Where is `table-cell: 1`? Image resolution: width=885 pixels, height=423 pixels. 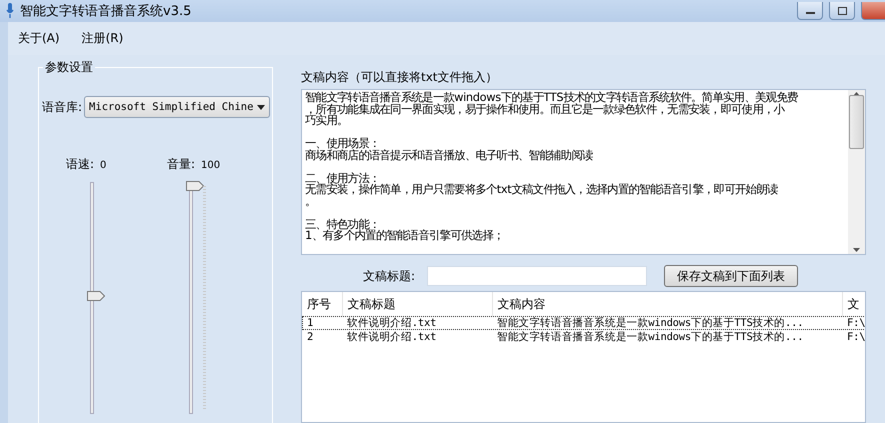 table-cell: 1 is located at coordinates (322, 323).